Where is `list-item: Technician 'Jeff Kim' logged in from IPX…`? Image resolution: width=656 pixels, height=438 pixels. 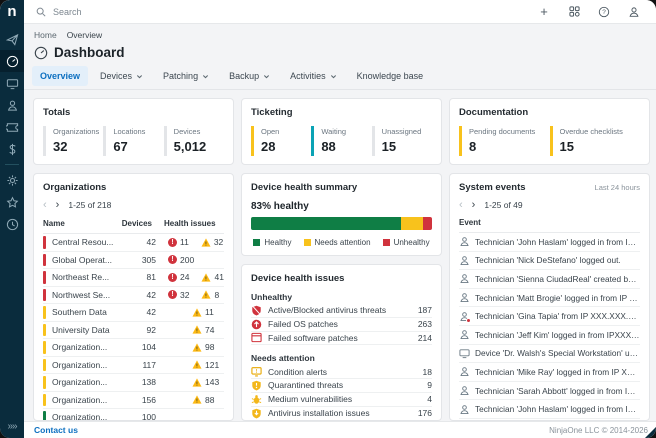
list-item: Technician 'Jeff Kim' logged in from IPX… is located at coordinates (549, 335).